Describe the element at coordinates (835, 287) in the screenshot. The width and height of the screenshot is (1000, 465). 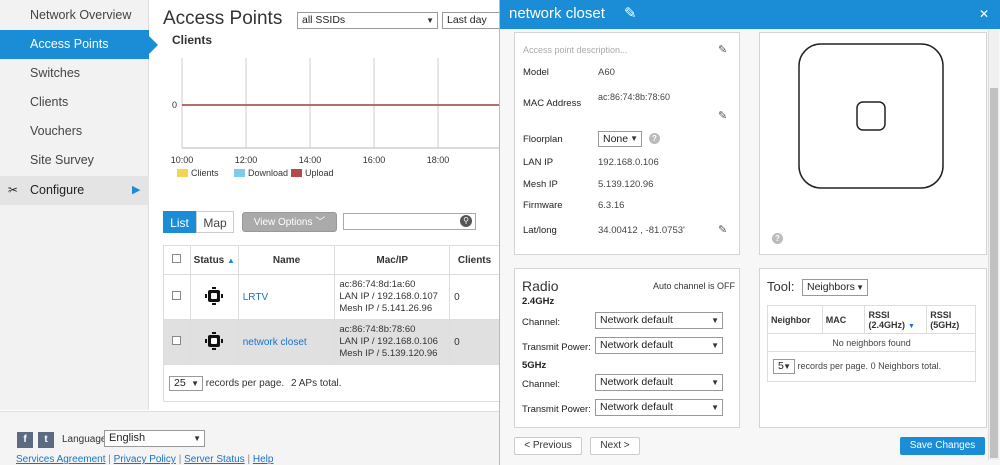
I see `tool-select: Neighbors ▼` at that location.